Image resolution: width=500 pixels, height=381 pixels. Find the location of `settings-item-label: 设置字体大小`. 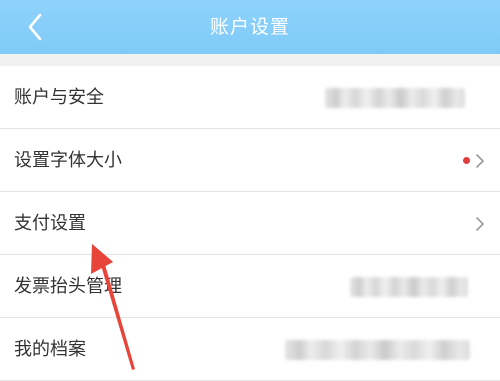

settings-item-label: 设置字体大小 is located at coordinates (68, 160).